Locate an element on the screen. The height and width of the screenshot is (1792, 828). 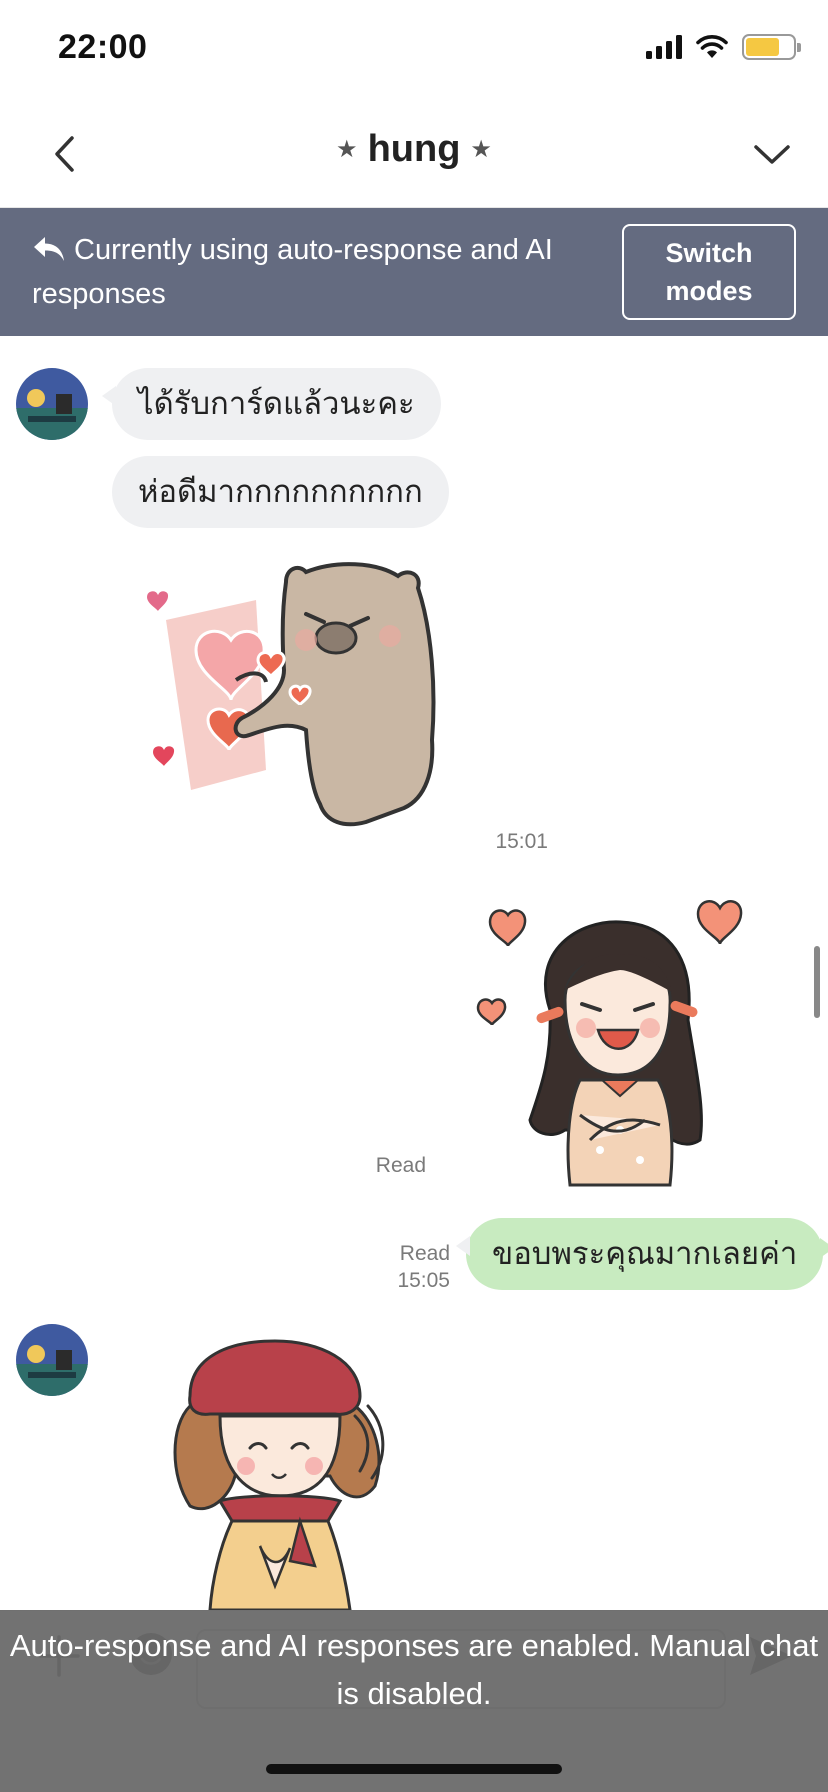
status-time: 22:00 is located at coordinates (103, 47).